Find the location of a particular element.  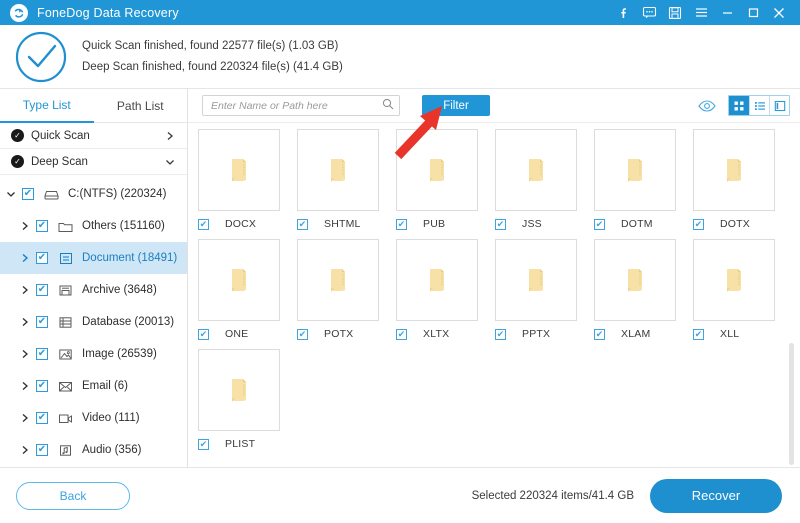

file-type-tile: ✔ POTX is located at coordinates (346, 290).